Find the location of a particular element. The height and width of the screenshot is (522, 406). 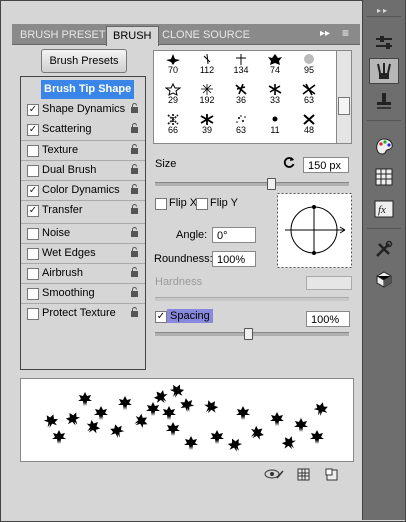

brush-size-label: 11 is located at coordinates (275, 130).